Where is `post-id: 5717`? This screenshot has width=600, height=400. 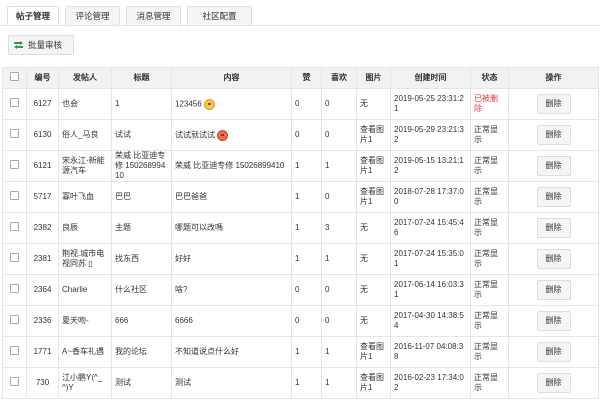
post-id: 5717 is located at coordinates (42, 197).